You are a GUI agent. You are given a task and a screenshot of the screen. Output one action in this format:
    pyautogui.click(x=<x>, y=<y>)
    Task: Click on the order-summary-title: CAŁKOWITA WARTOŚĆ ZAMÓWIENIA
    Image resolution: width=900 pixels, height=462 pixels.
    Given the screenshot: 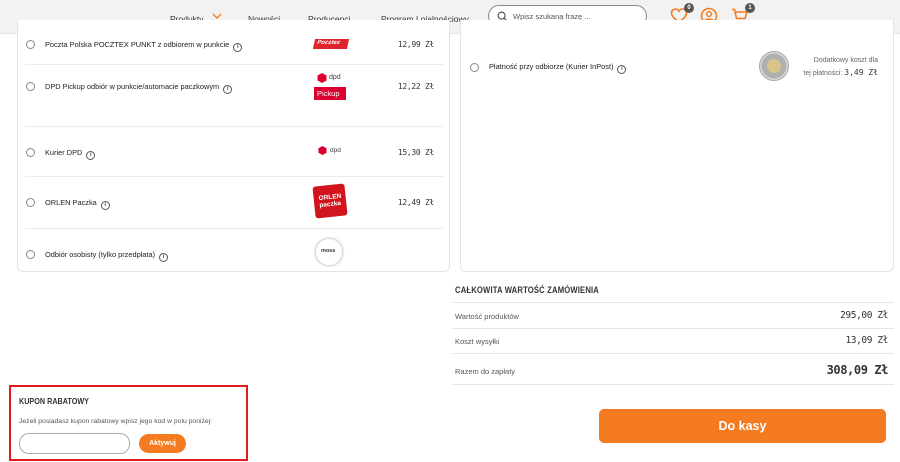 What is the action you would take?
    pyautogui.click(x=527, y=290)
    